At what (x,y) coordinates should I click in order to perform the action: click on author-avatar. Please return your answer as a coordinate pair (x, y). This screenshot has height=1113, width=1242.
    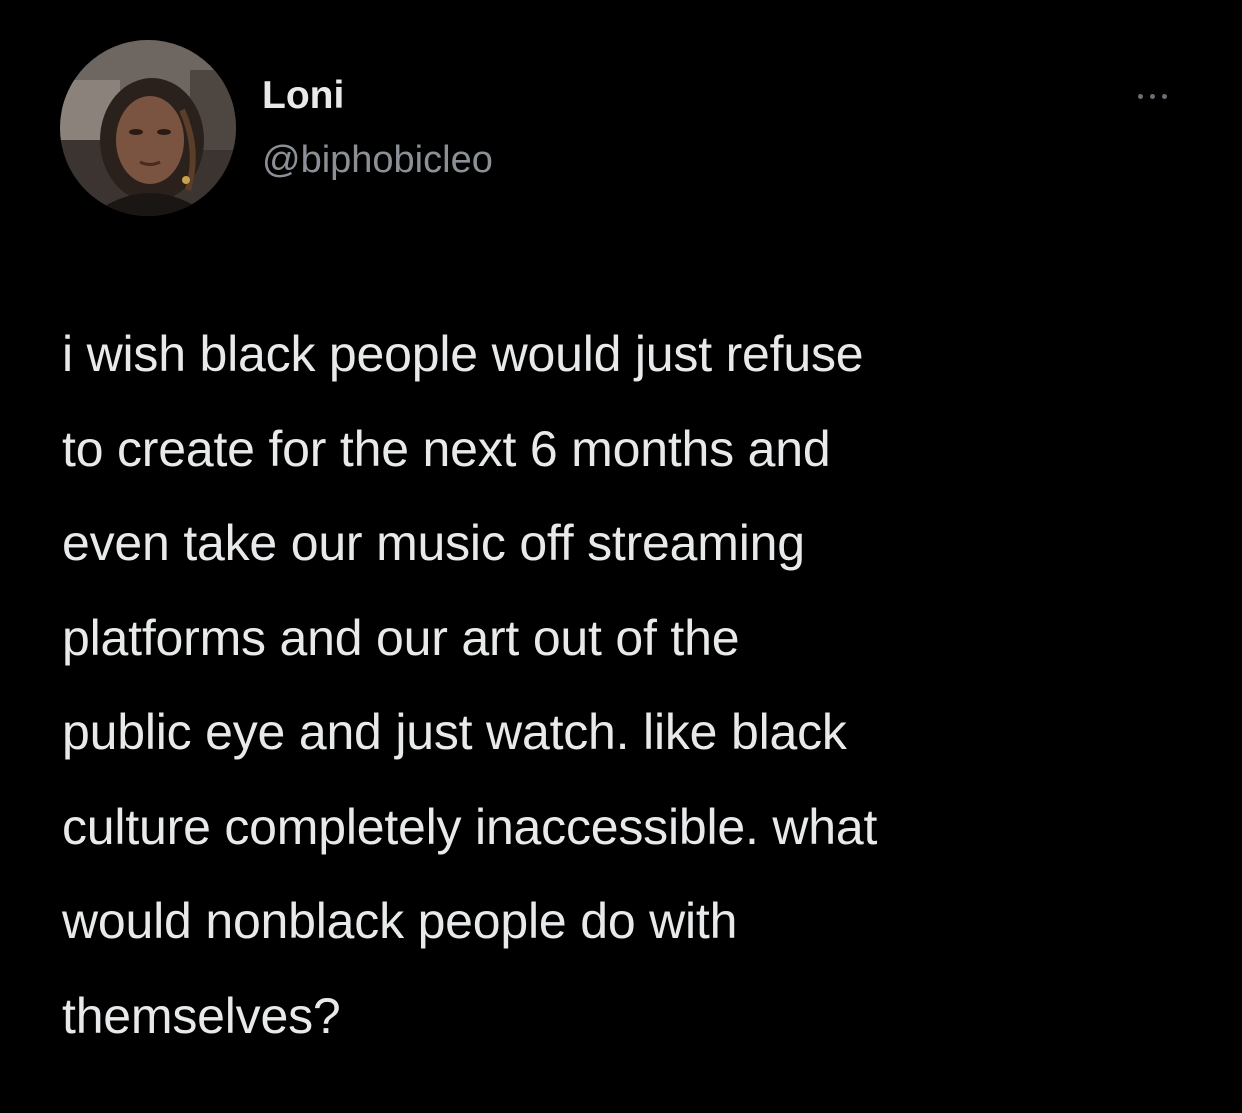
    Looking at the image, I should click on (148, 128).